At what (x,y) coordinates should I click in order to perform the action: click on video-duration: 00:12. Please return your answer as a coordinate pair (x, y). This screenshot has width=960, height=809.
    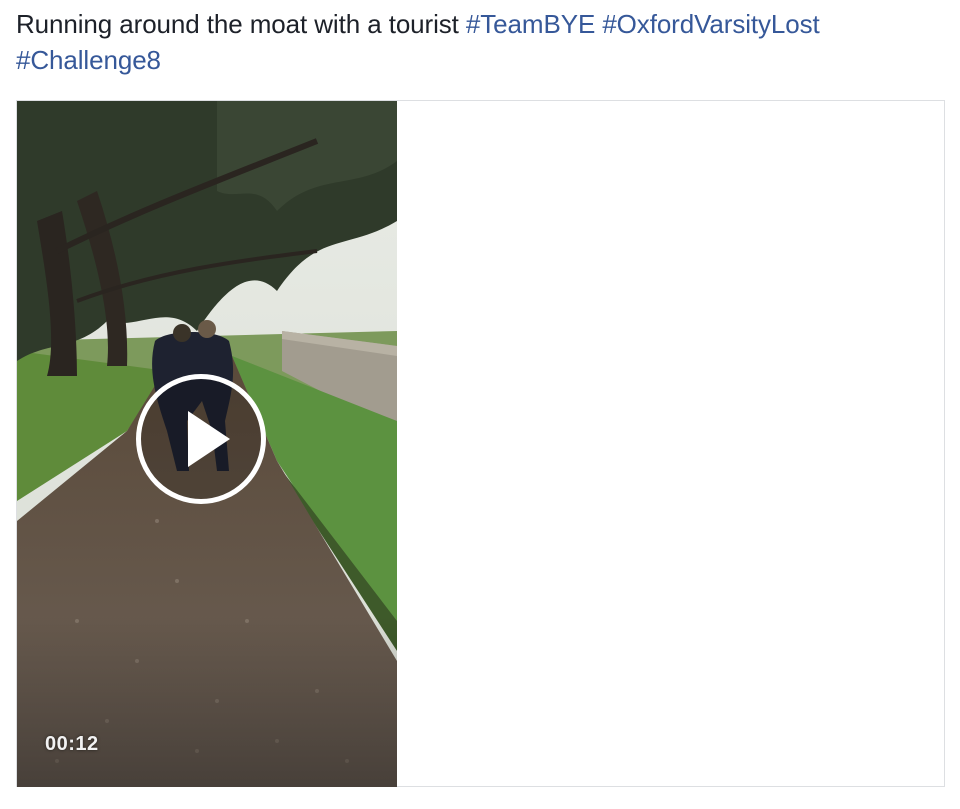
    Looking at the image, I should click on (72, 744).